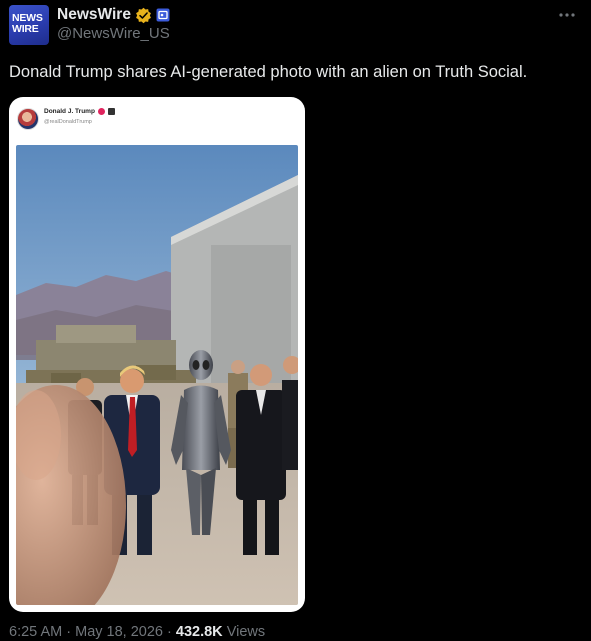 This screenshot has height=641, width=591. What do you see at coordinates (113, 33) in the screenshot?
I see `account-handle: @NewsWire_US` at bounding box center [113, 33].